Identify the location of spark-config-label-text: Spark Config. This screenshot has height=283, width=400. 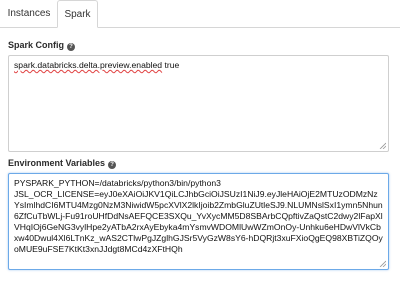
(36, 45).